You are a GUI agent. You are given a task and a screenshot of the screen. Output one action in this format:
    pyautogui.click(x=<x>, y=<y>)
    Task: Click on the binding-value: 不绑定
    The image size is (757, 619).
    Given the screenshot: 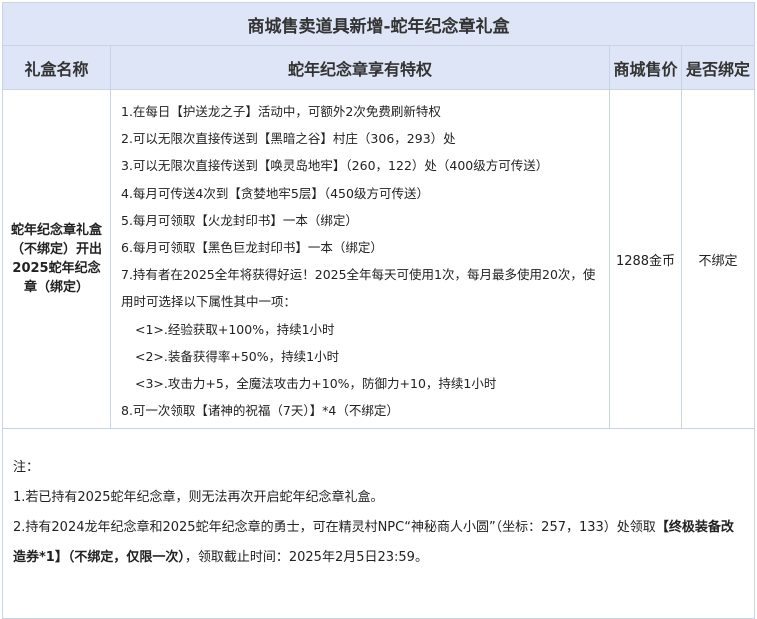 What is the action you would take?
    pyautogui.click(x=718, y=259)
    